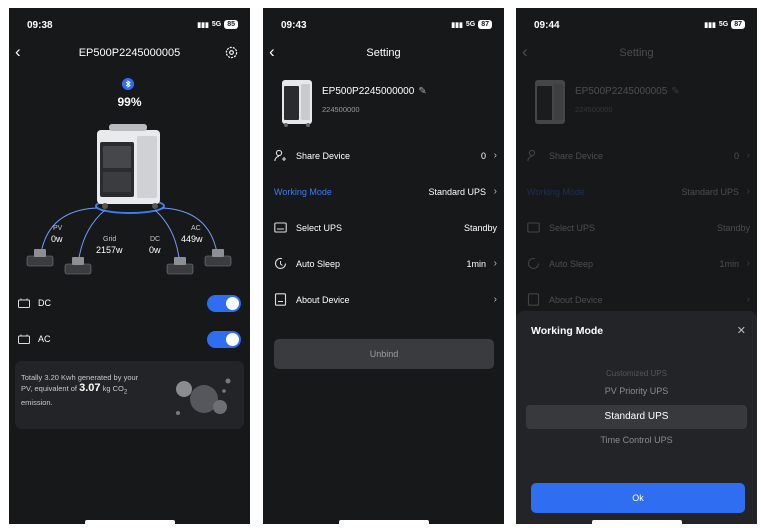  I want to click on ac-output-label: AC, so click(44, 339).